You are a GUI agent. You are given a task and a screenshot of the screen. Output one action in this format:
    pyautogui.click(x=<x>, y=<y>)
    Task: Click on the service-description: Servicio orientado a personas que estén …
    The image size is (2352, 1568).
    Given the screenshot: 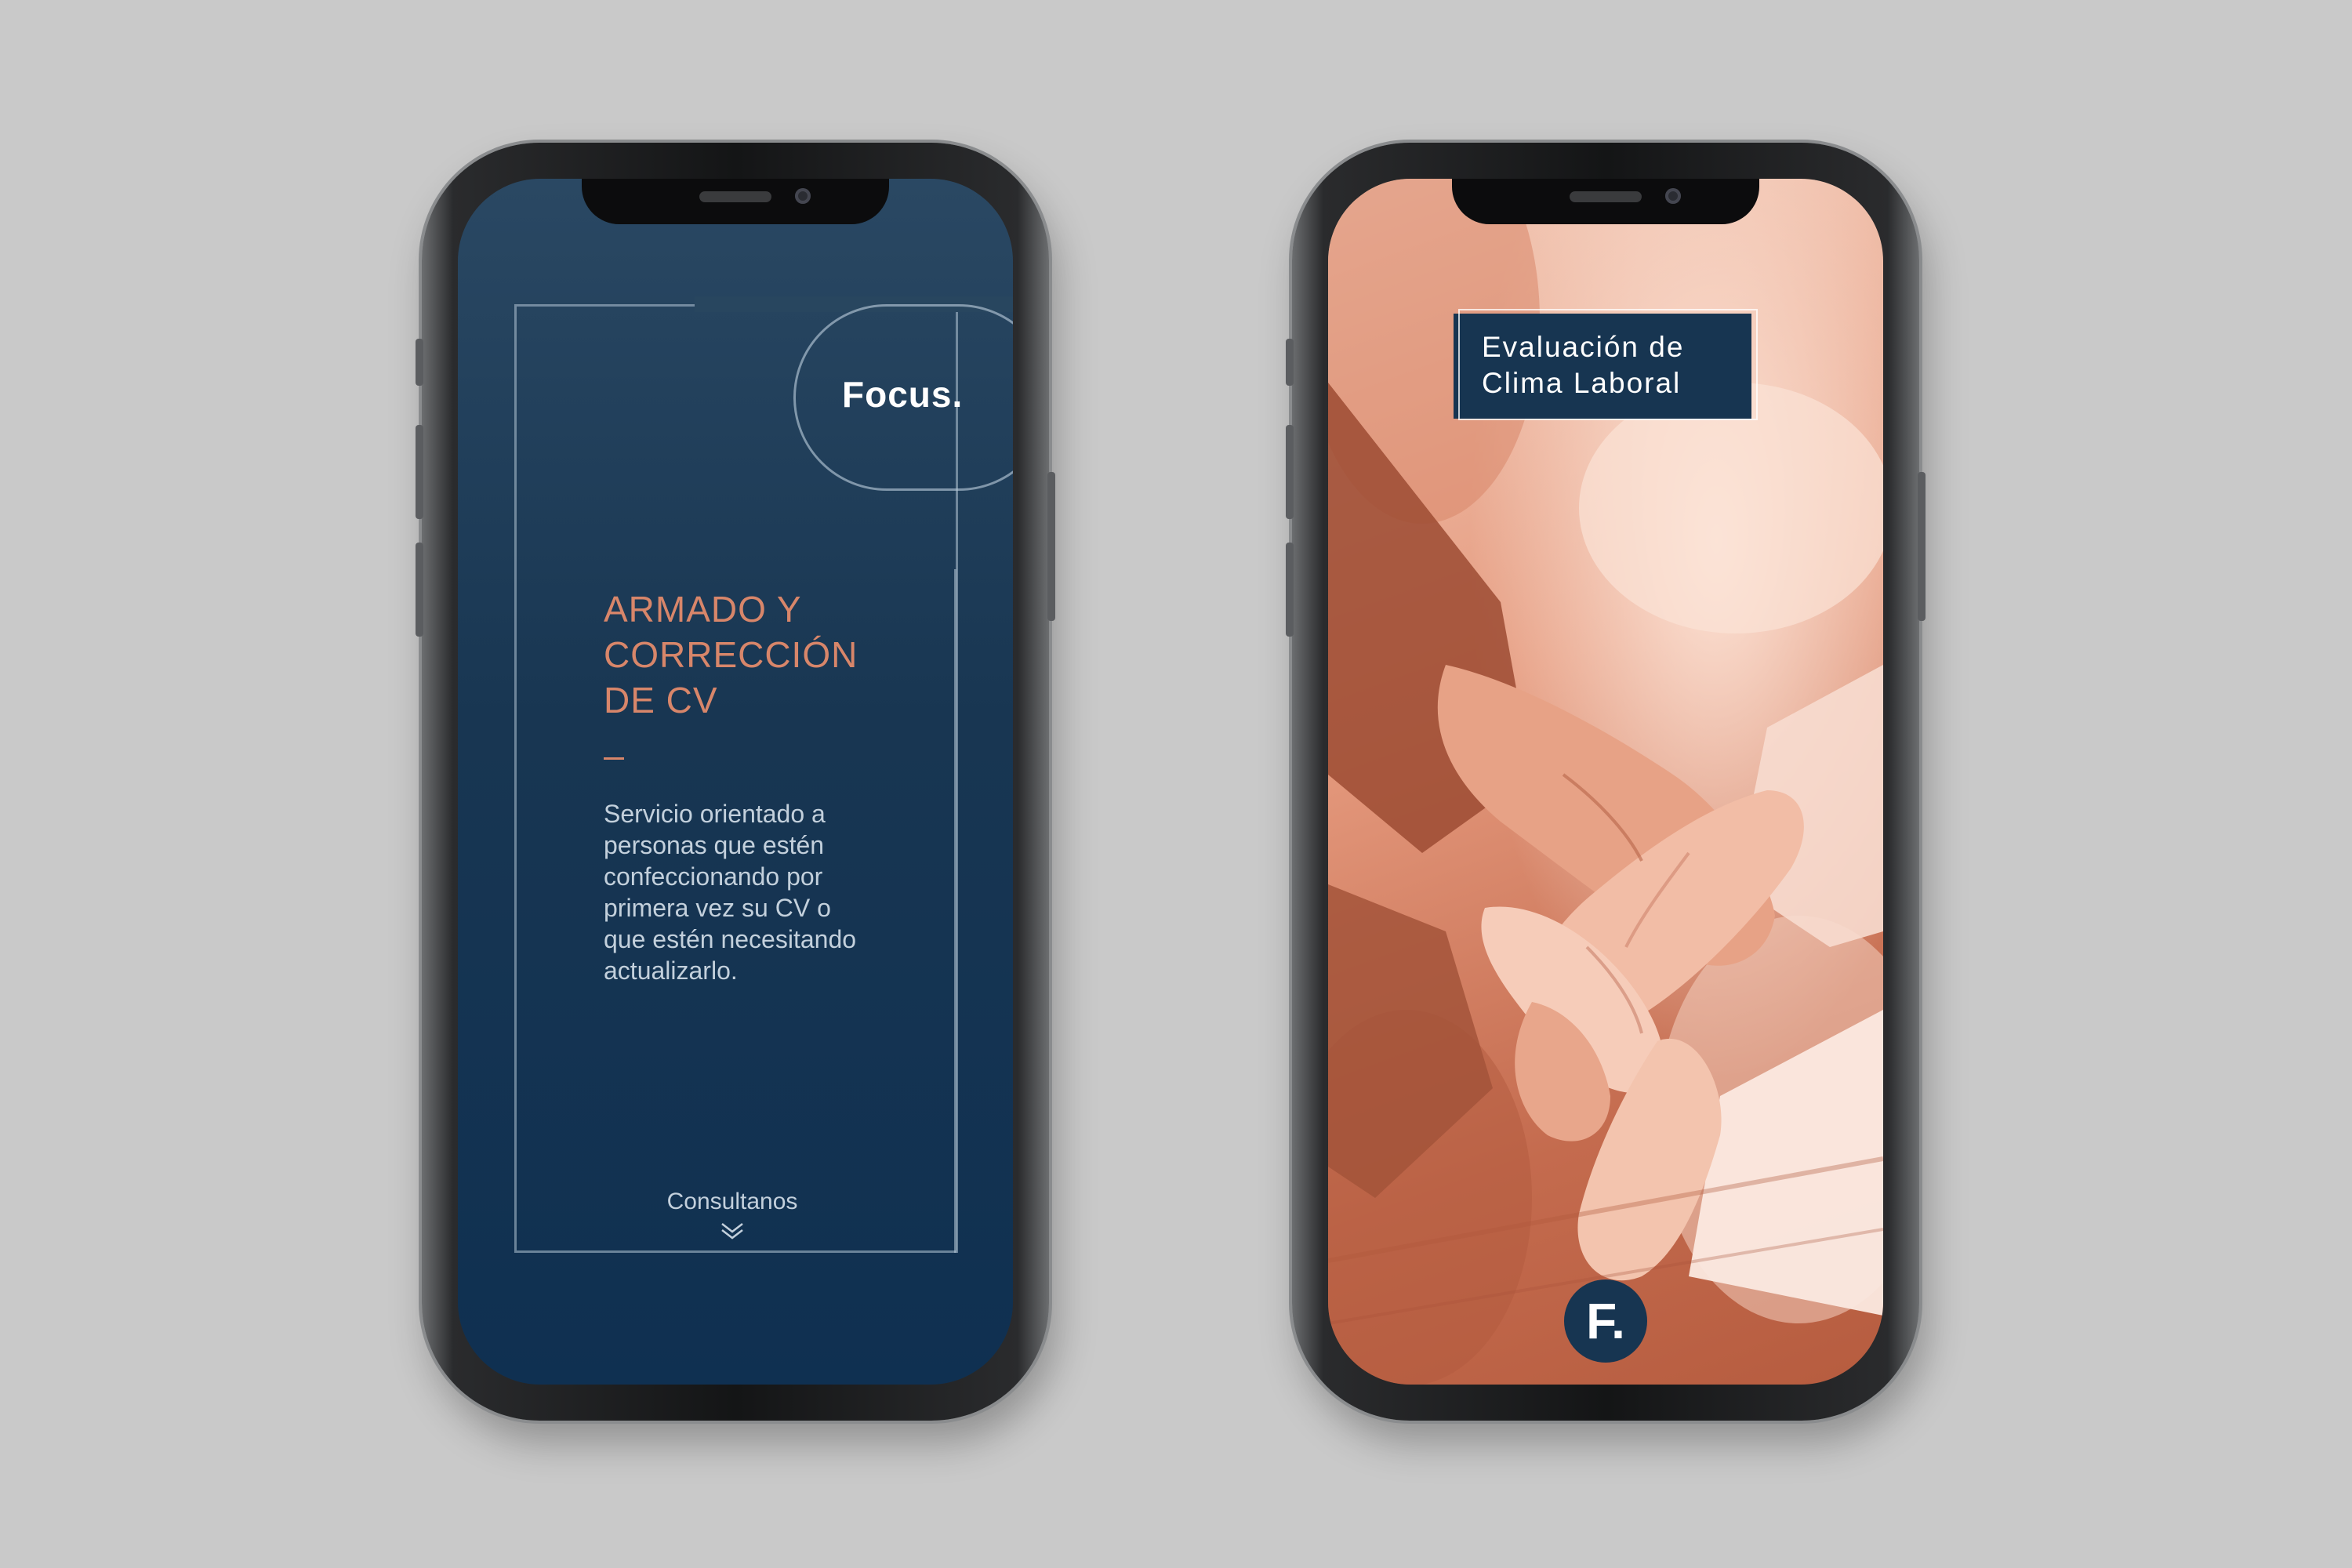 What is the action you would take?
    pyautogui.click(x=730, y=892)
    